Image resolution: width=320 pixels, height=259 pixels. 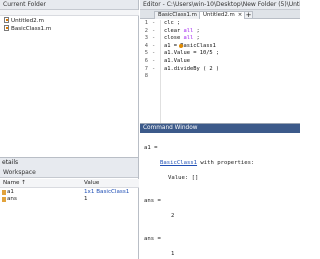 I want to click on cw-class-line: BasicClass1 with properties:, so click(x=207, y=163).